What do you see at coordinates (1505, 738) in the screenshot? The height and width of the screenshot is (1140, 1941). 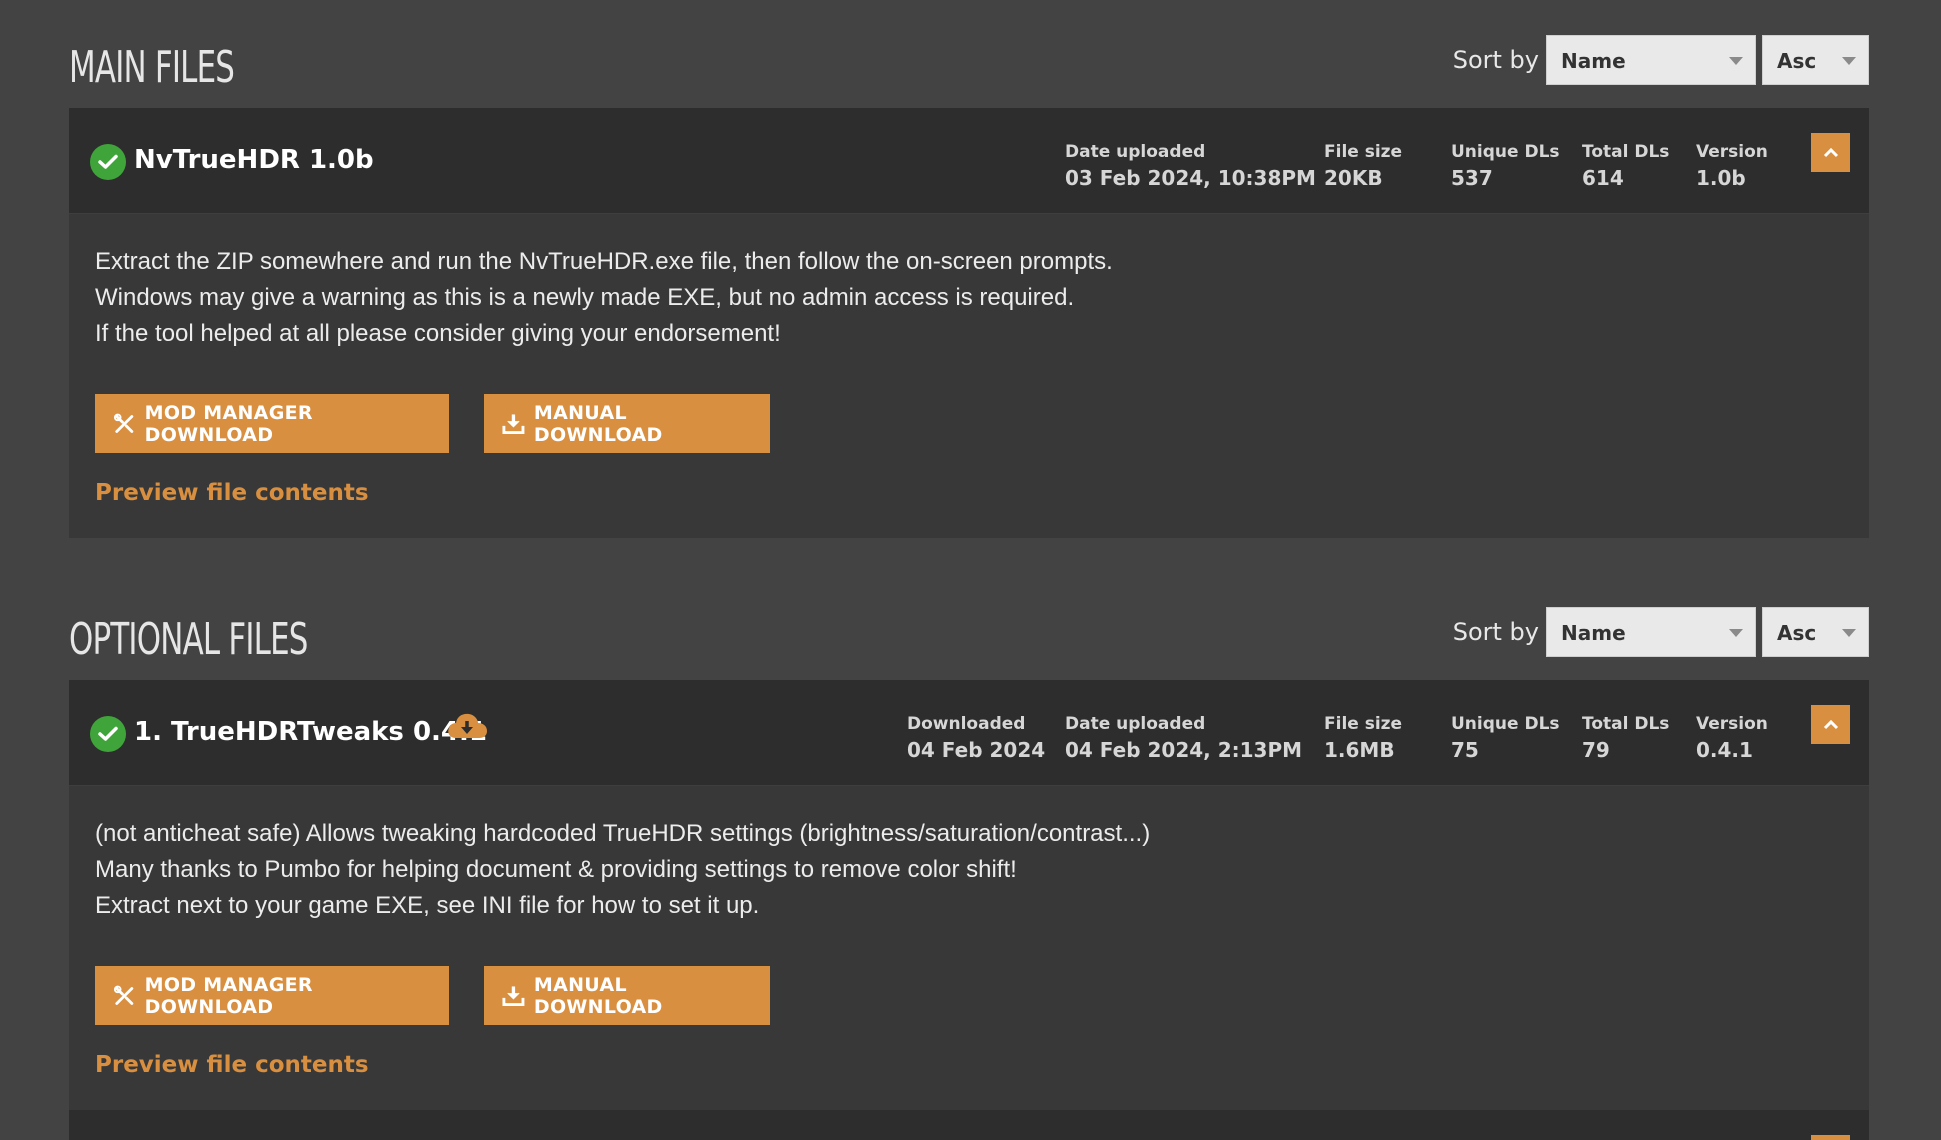 I see `stat-unique-dls: Unique DLs 75` at bounding box center [1505, 738].